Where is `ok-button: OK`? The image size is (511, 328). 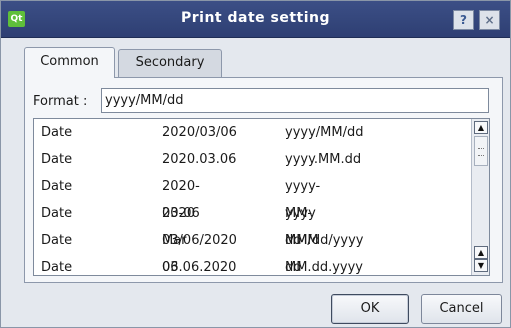 ok-button: OK is located at coordinates (370, 309).